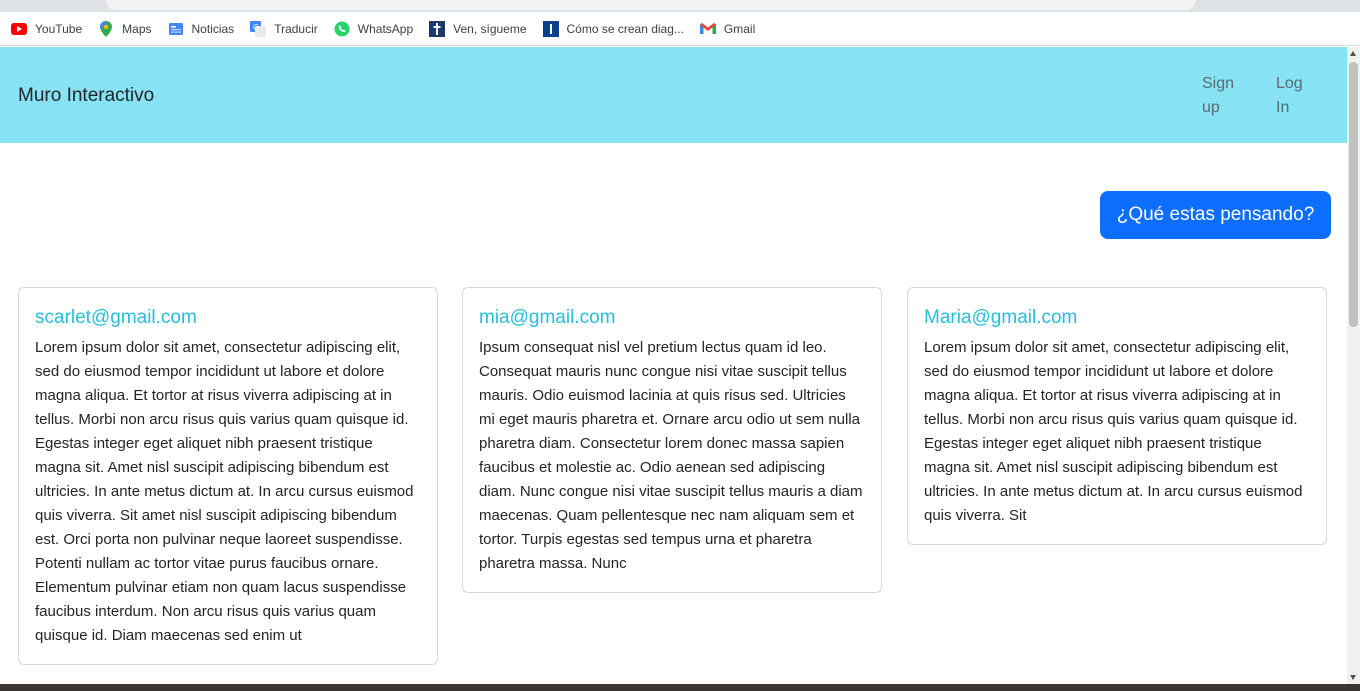 The height and width of the screenshot is (691, 1360). What do you see at coordinates (1353, 194) in the screenshot?
I see `scrollbar-thumb` at bounding box center [1353, 194].